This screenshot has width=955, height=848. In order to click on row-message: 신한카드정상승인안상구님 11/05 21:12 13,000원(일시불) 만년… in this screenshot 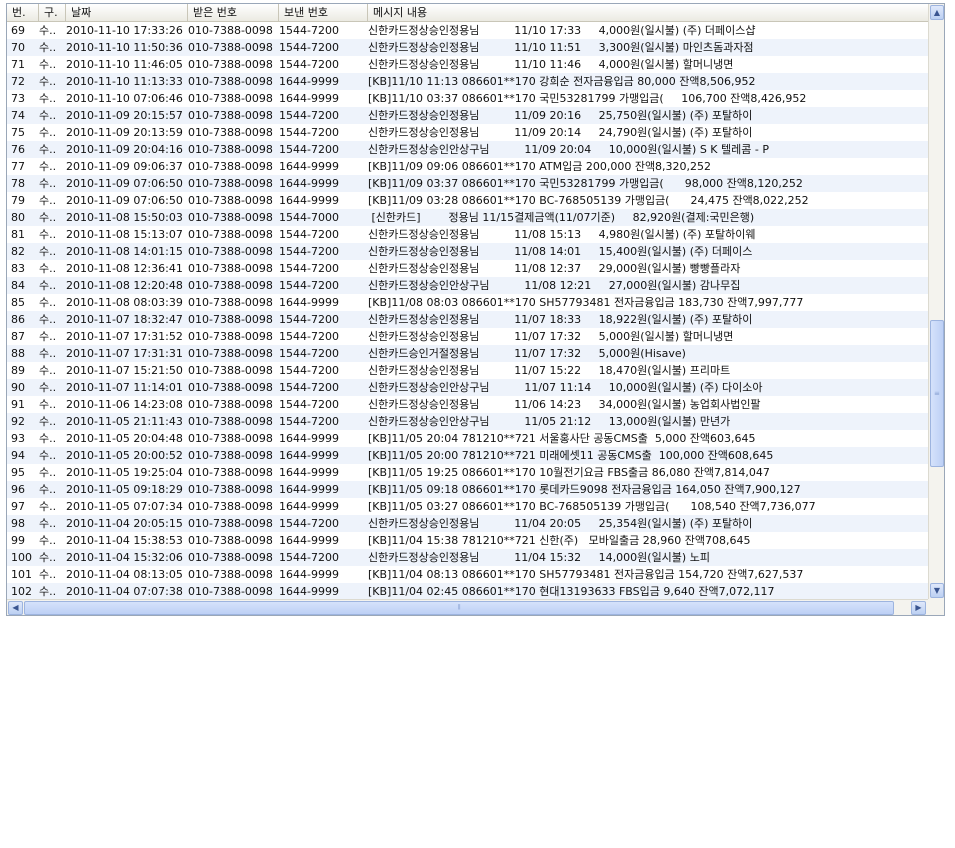, I will do `click(549, 421)`.